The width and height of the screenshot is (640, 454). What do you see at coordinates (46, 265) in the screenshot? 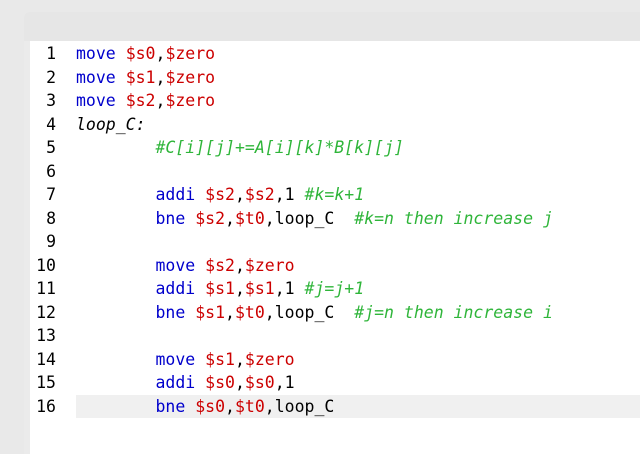
I see `line-number: 10` at bounding box center [46, 265].